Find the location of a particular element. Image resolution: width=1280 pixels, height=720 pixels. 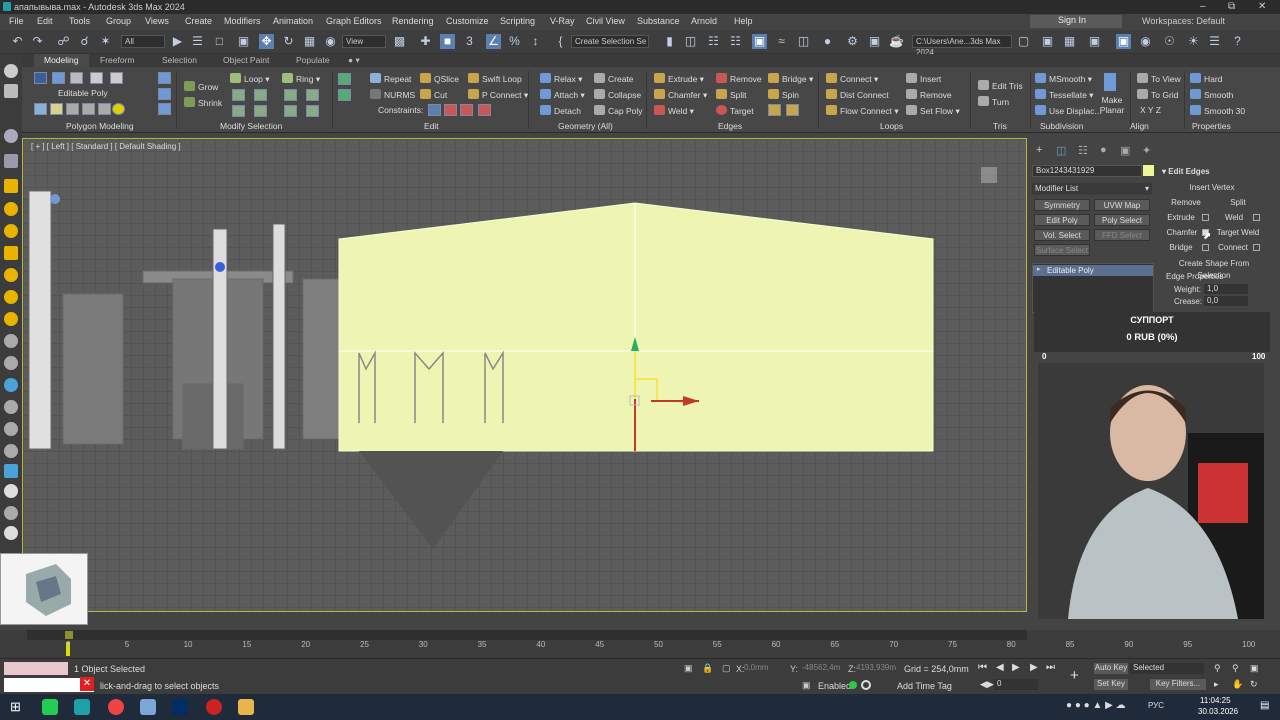

x-coordinate: 0,0mm is located at coordinates (764, 668).